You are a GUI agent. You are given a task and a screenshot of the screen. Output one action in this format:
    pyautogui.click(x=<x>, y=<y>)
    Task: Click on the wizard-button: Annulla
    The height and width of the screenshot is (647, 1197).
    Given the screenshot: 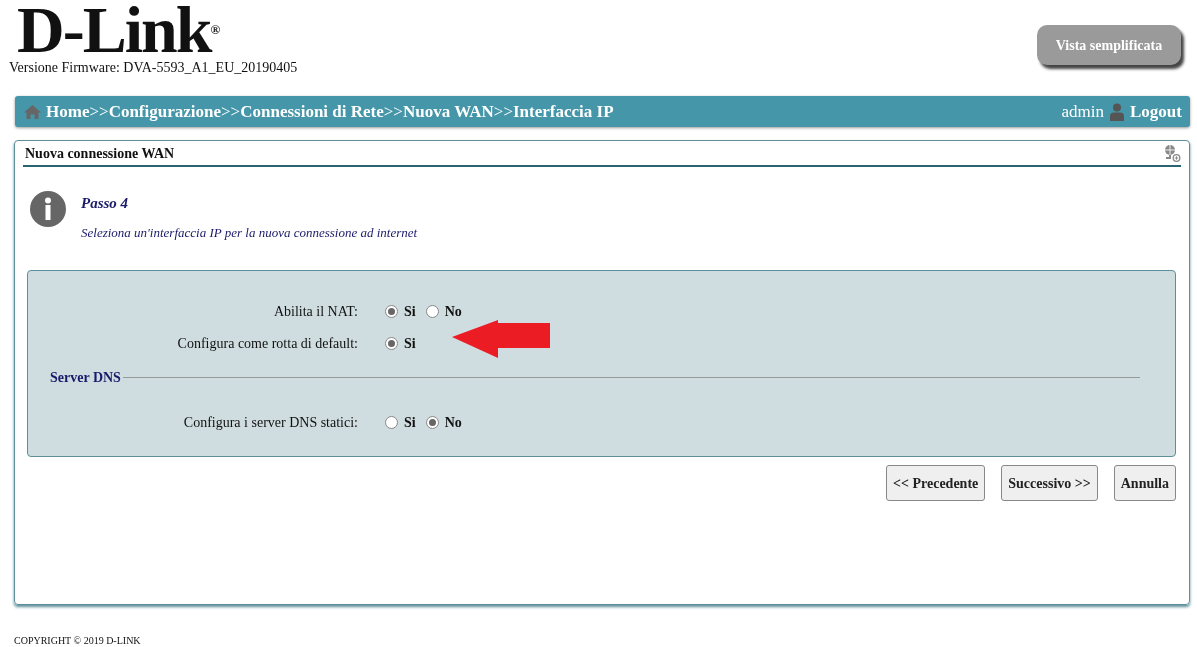 What is the action you would take?
    pyautogui.click(x=1144, y=483)
    